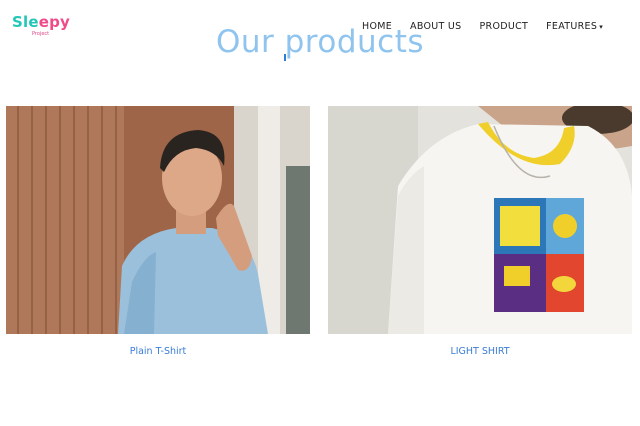 The height and width of the screenshot is (426, 640). I want to click on text-cursor-mark, so click(285, 57).